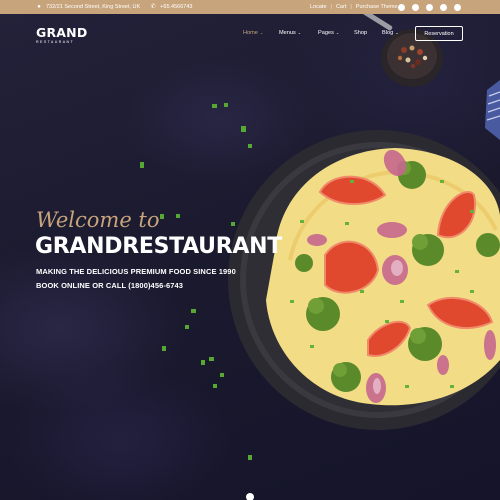 The image size is (500, 500). Describe the element at coordinates (318, 7) in the screenshot. I see `locate-link: Locate` at that location.